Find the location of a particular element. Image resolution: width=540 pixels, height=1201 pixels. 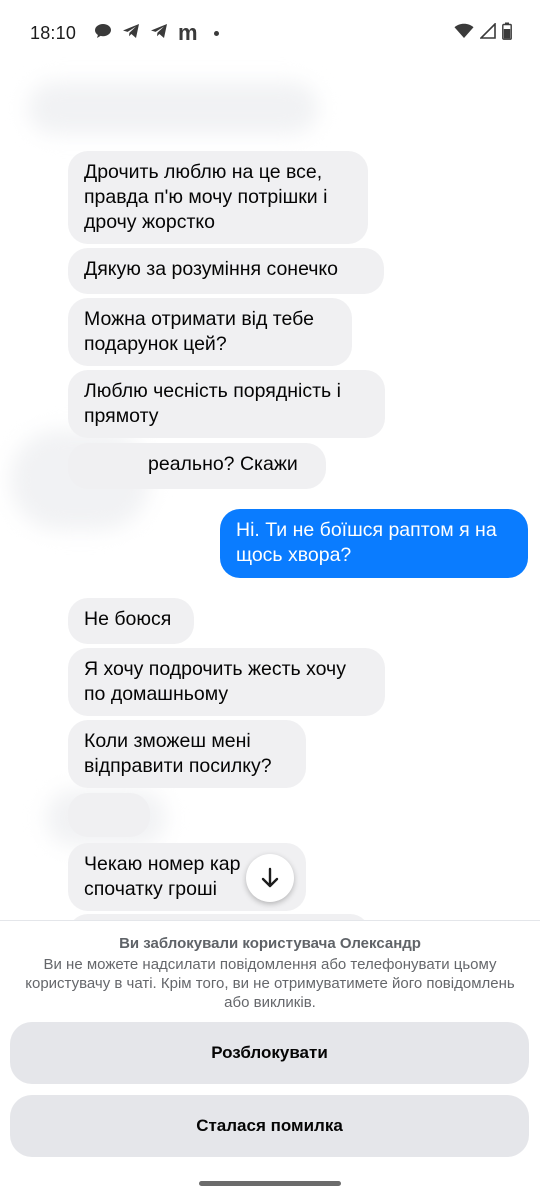

system-icons is located at coordinates (483, 33).